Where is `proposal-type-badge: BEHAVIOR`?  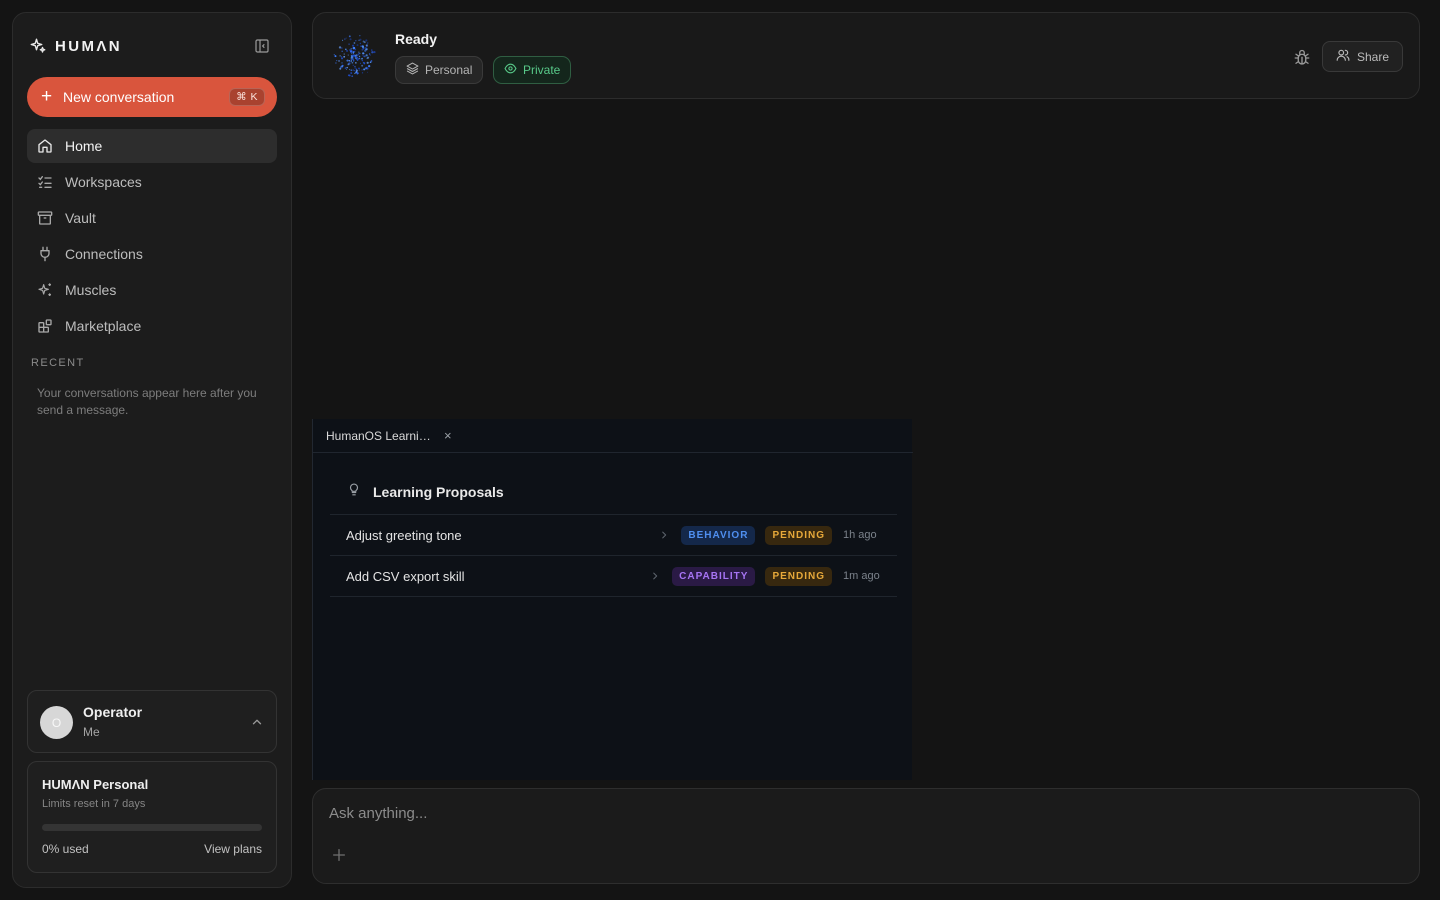 proposal-type-badge: BEHAVIOR is located at coordinates (718, 535).